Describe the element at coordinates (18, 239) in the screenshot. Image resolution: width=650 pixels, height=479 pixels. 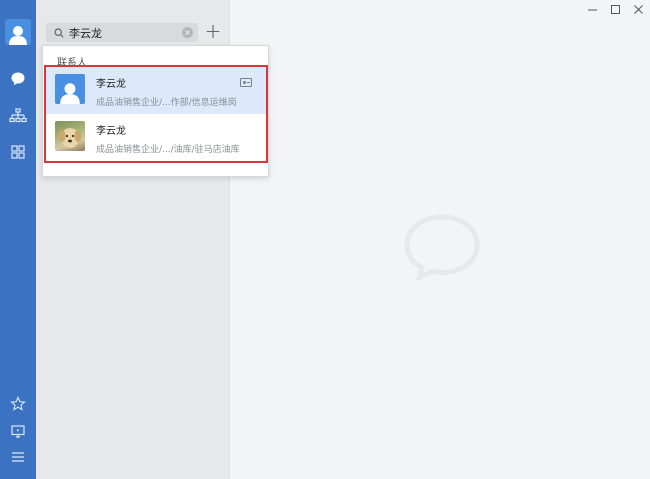
I see `nav-rail` at that location.